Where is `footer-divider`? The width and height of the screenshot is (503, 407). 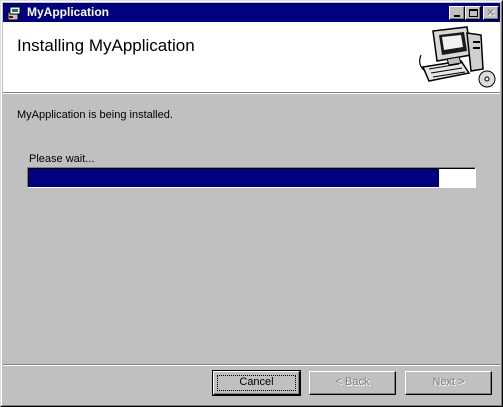 footer-divider is located at coordinates (251, 365).